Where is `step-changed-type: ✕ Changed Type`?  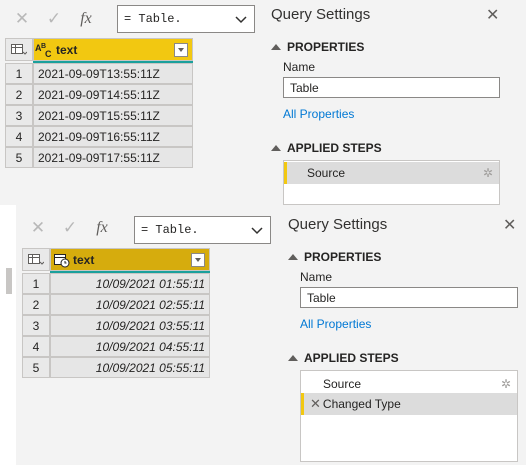 step-changed-type: ✕ Changed Type is located at coordinates (409, 404).